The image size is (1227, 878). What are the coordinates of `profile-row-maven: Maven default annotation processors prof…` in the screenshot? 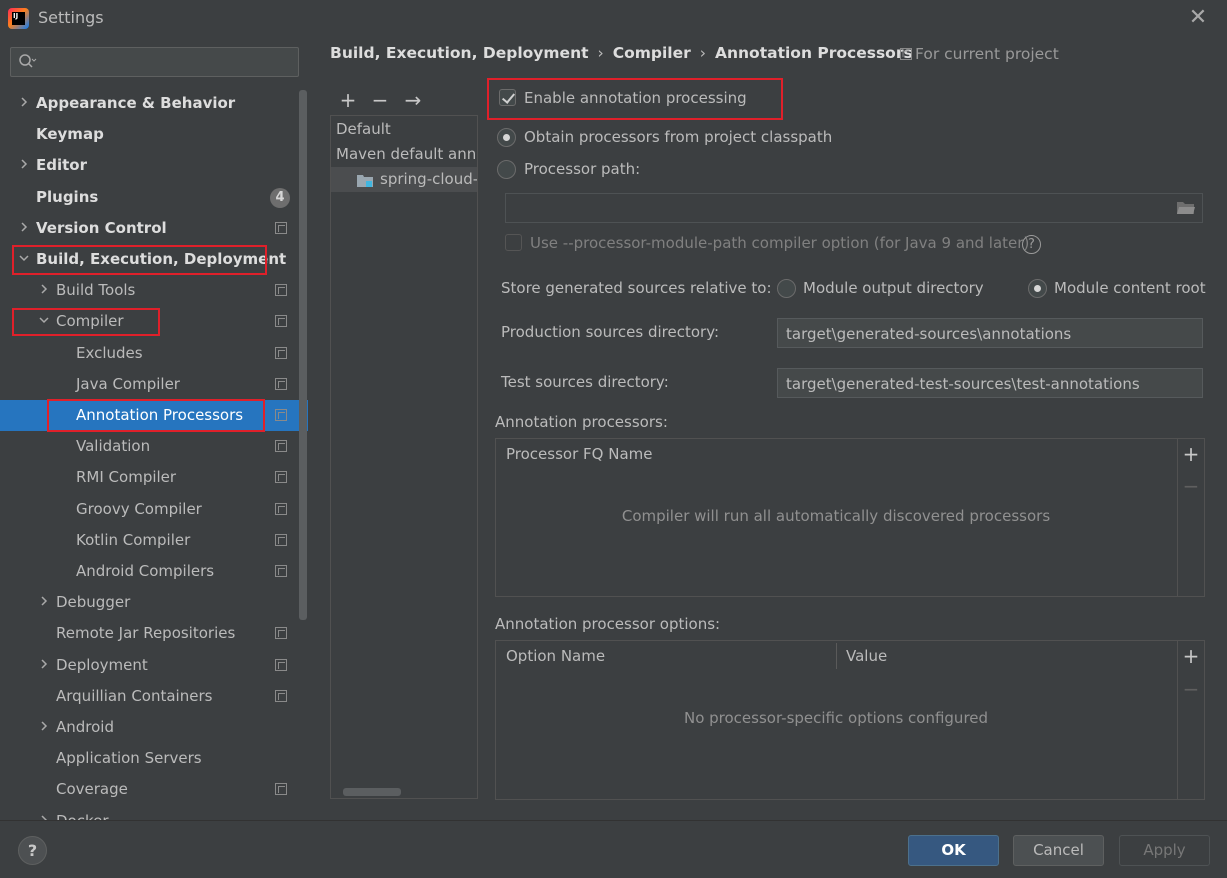 It's located at (404, 154).